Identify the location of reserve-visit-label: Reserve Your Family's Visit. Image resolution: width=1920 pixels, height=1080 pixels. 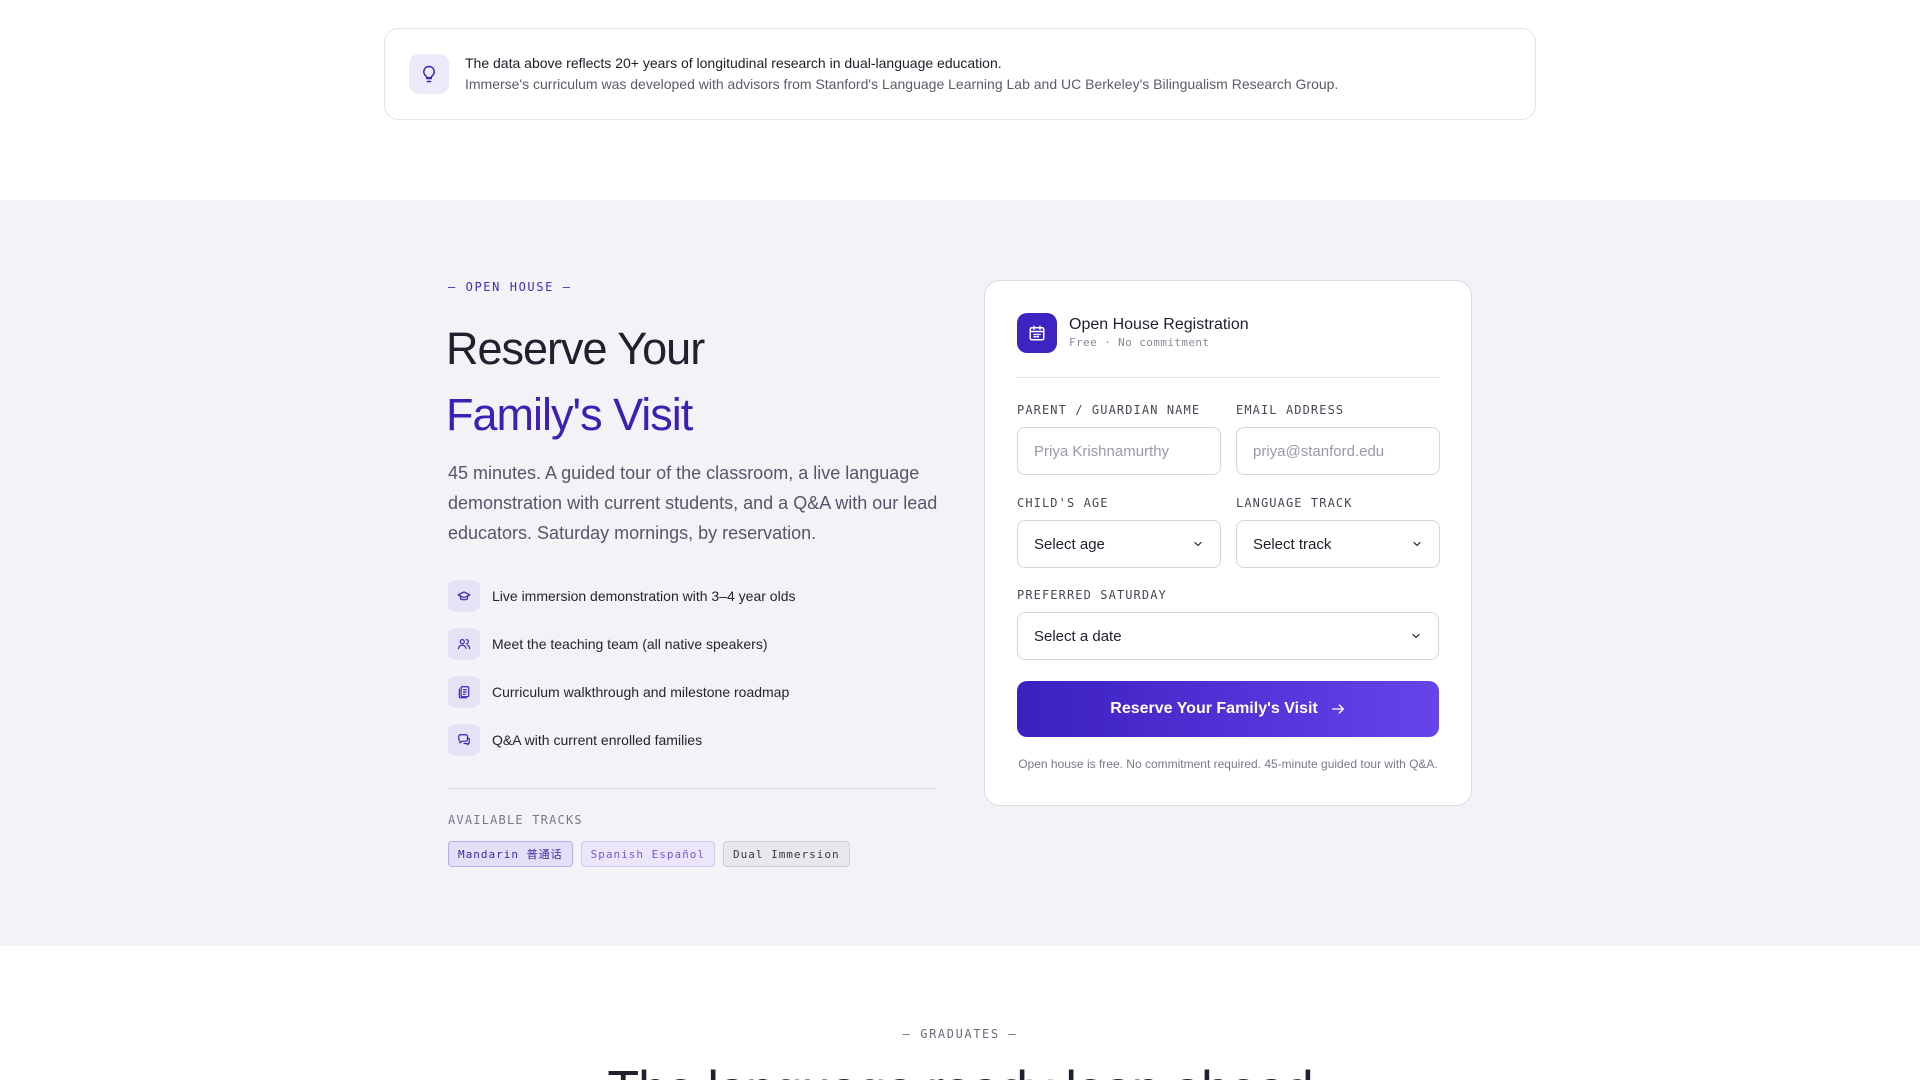
(1214, 708).